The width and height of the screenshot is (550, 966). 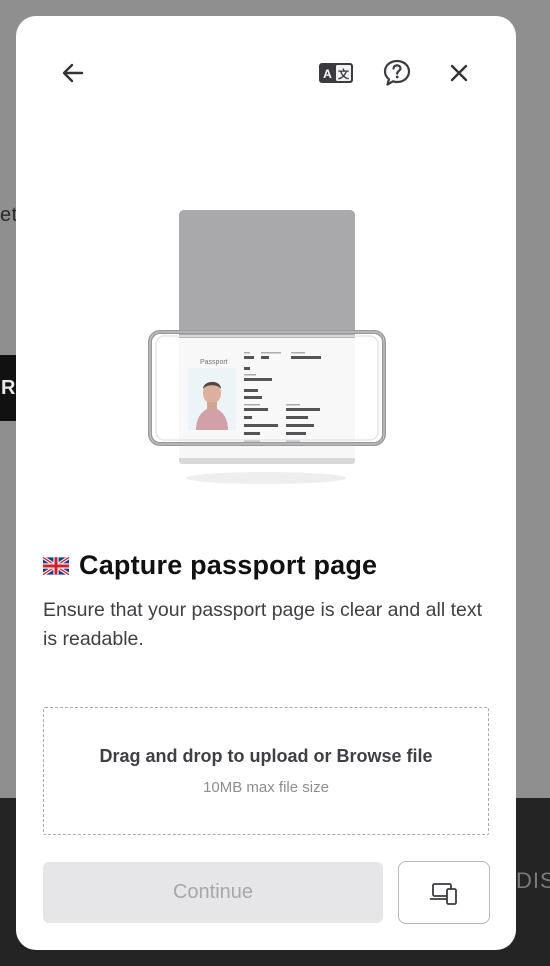 I want to click on help-button, so click(x=397, y=73).